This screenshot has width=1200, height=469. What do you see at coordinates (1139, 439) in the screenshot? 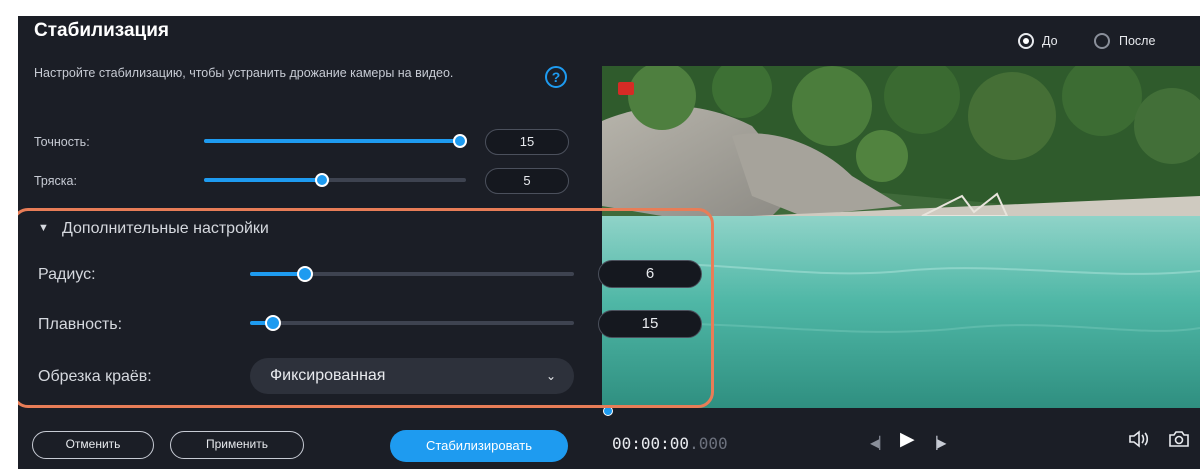
I see `volume-icon` at bounding box center [1139, 439].